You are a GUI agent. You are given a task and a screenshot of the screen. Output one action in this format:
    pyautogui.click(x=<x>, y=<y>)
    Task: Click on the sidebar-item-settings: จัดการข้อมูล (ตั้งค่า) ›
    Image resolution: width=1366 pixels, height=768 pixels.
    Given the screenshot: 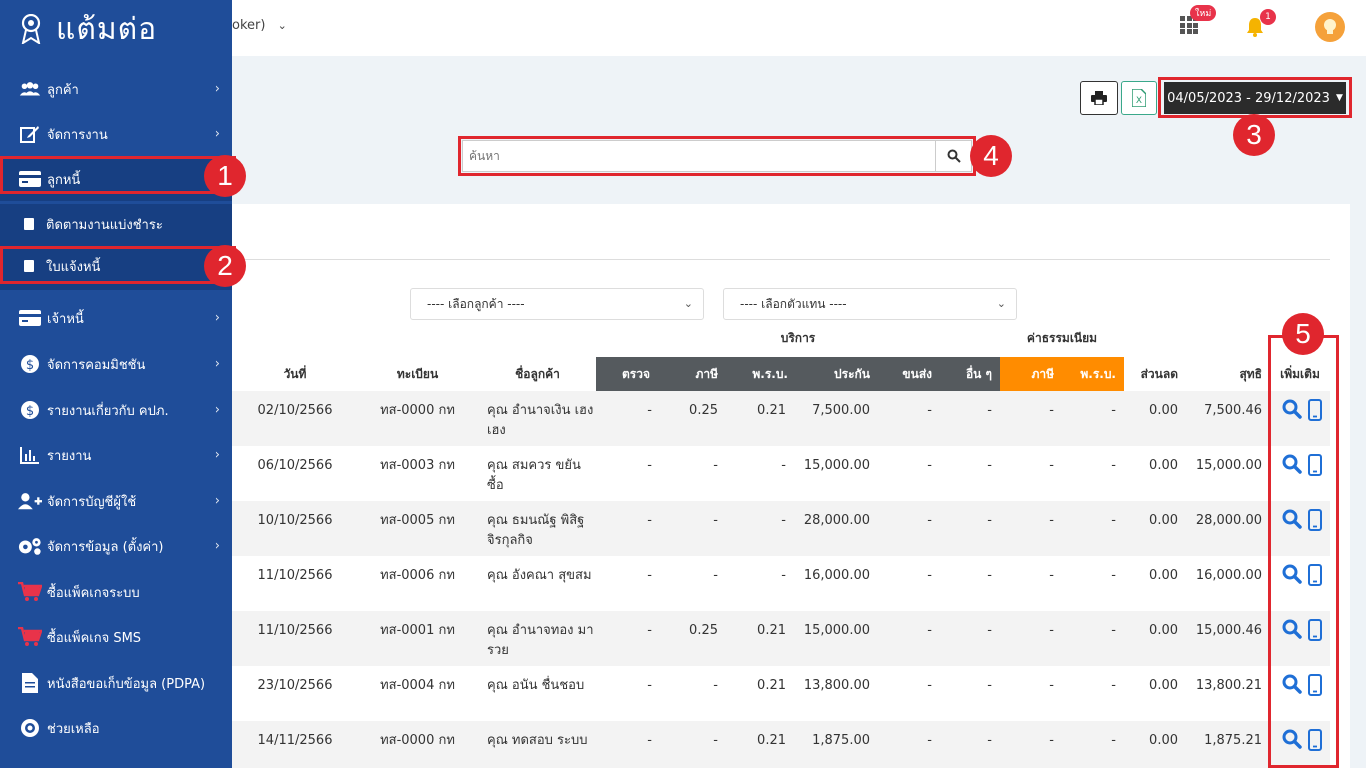 What is the action you would take?
    pyautogui.click(x=116, y=546)
    